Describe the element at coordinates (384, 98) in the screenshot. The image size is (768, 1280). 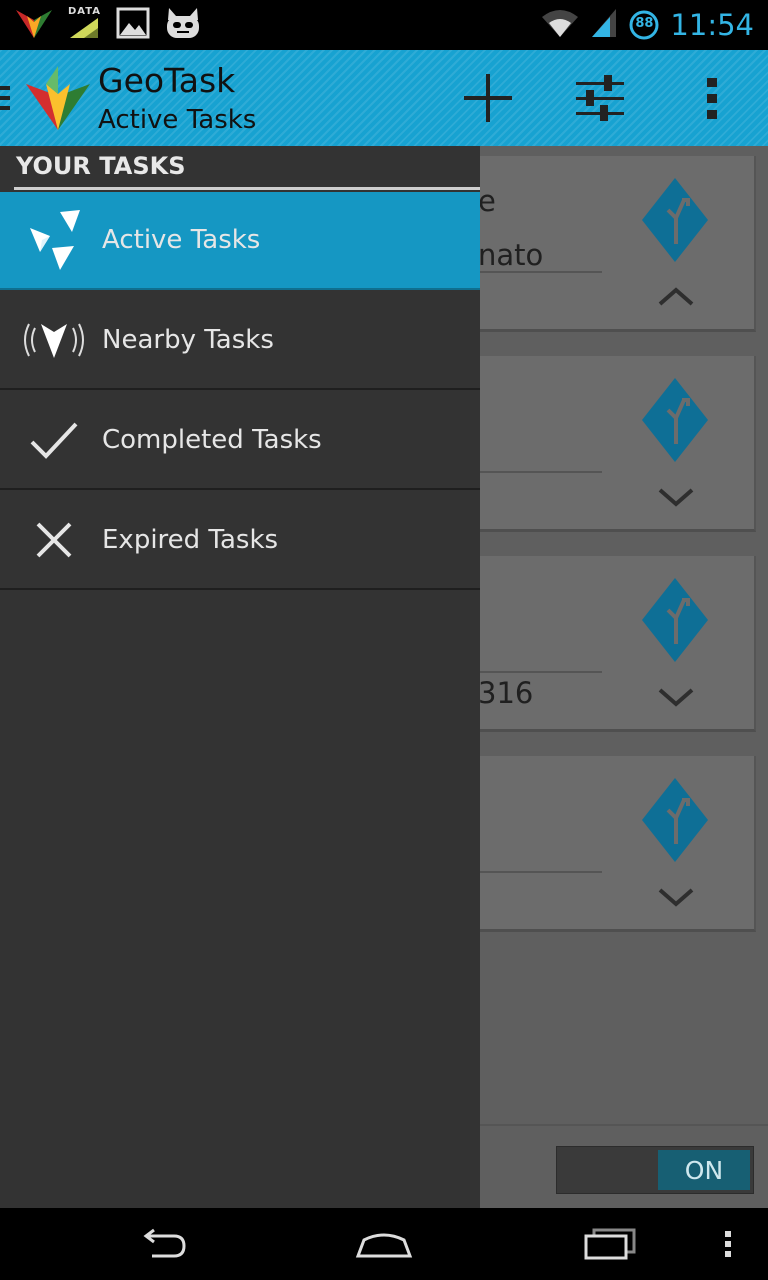
I see `action-bar: GeoTask Active Tasks` at that location.